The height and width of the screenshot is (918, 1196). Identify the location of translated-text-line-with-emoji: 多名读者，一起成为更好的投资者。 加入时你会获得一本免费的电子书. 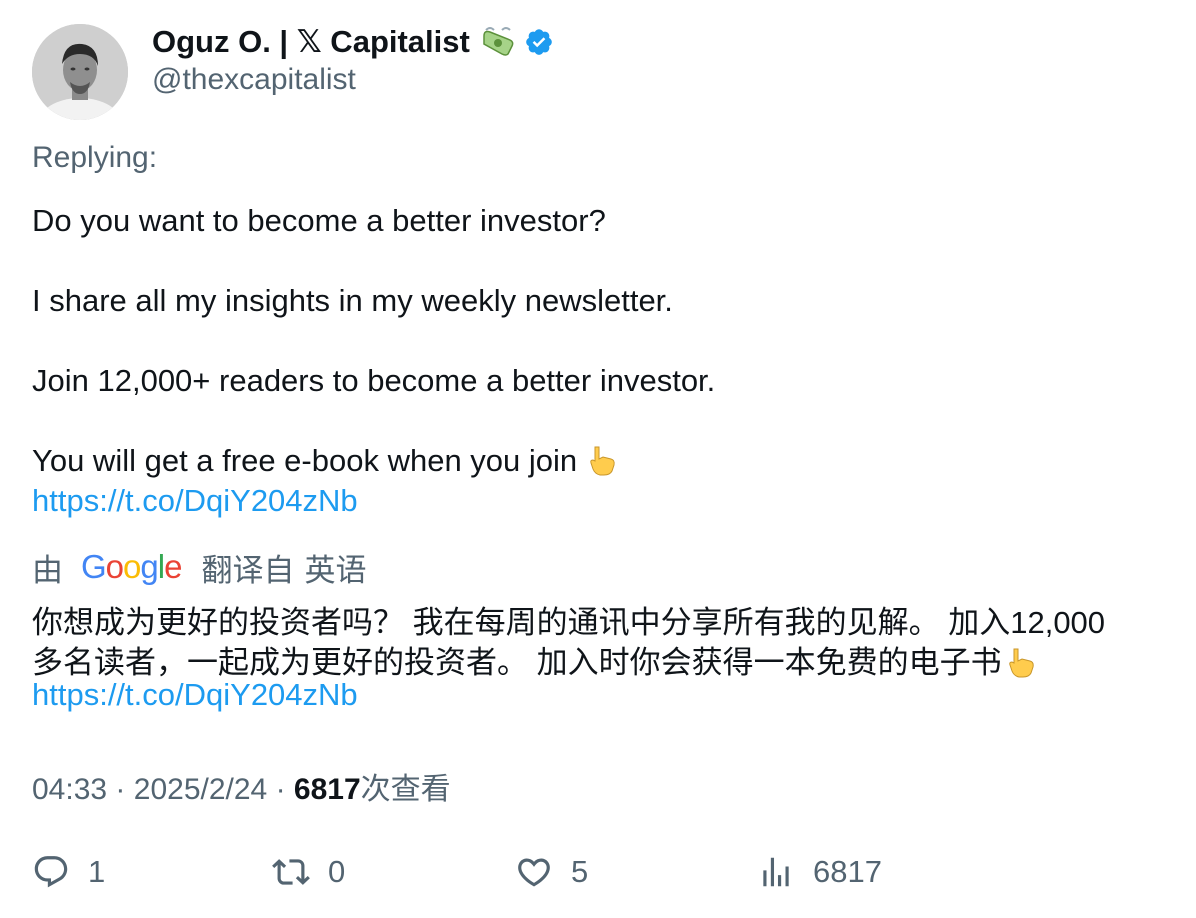
(535, 659).